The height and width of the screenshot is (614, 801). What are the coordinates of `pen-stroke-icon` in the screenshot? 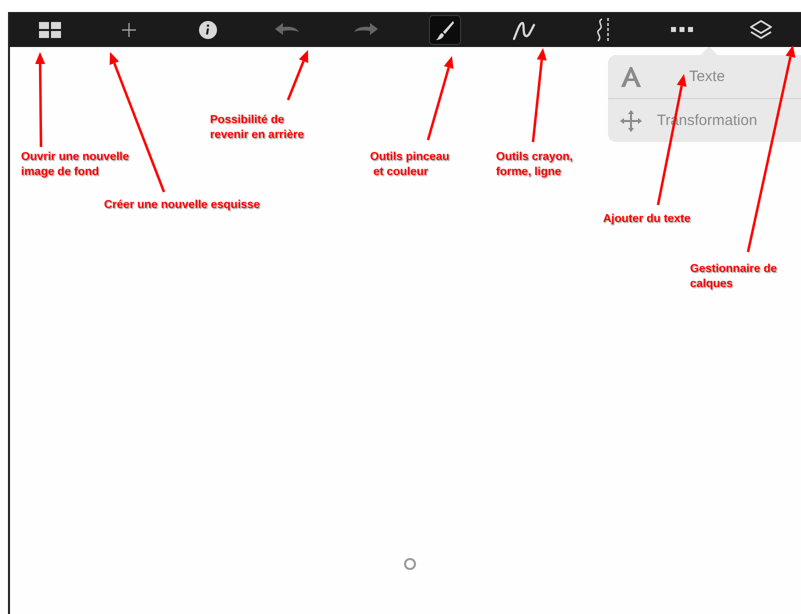 It's located at (524, 30).